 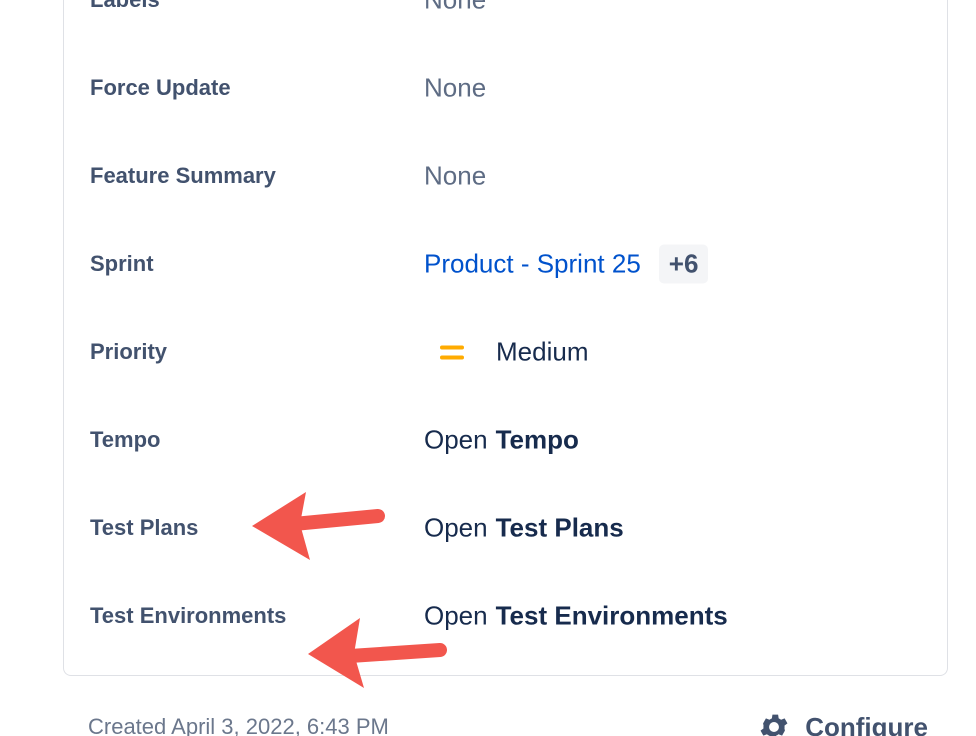 I want to click on field-value-tempo: Open Tempo, so click(x=501, y=440).